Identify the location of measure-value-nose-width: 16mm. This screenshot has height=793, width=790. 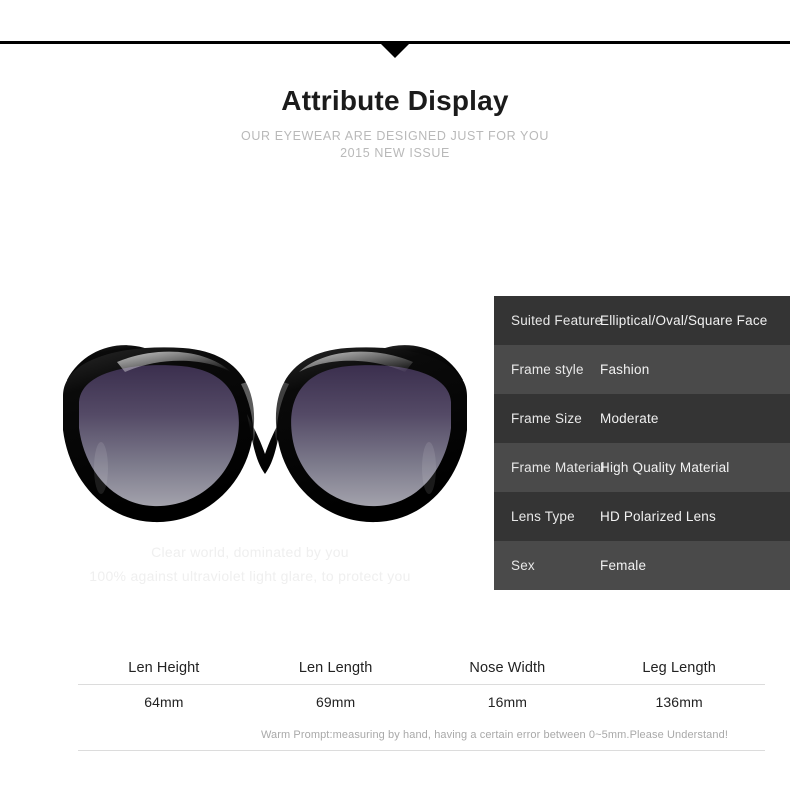
(507, 702).